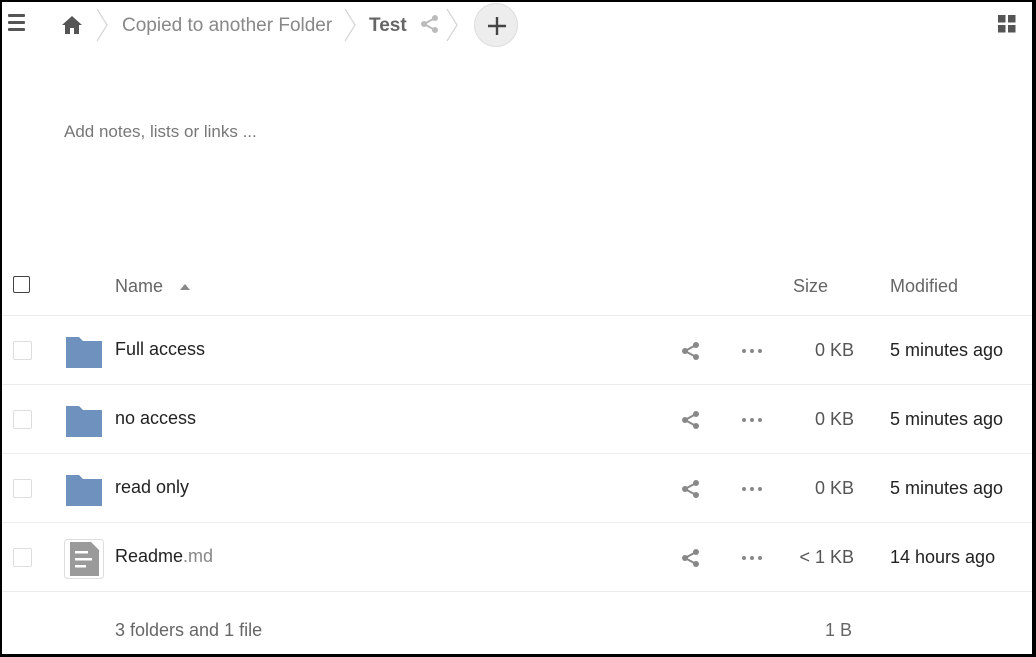 Image resolution: width=1036 pixels, height=657 pixels. I want to click on file-row: no access 0 KB 5 minutes ago, so click(517, 419).